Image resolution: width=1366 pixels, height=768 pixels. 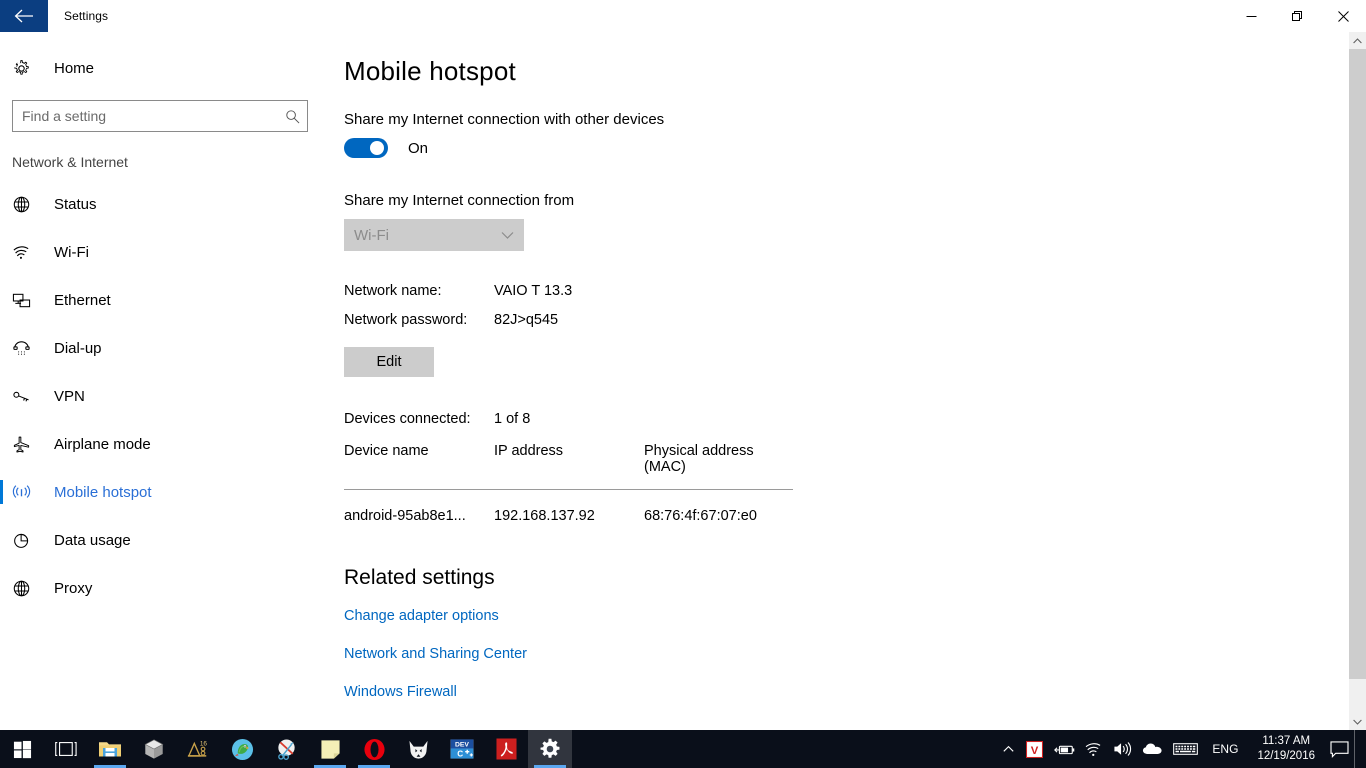 I want to click on taskbar-sticky-notes, so click(x=330, y=749).